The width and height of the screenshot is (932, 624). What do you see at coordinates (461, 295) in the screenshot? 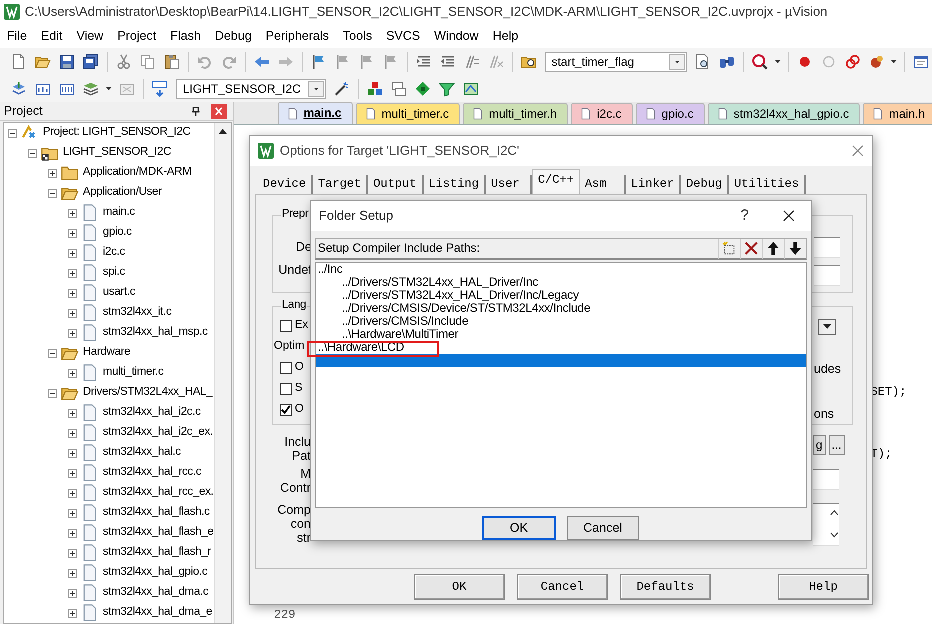
I see `list-item: ../Drivers/STM32L4xx_HAL_Driver/Inc/Legacy` at bounding box center [461, 295].